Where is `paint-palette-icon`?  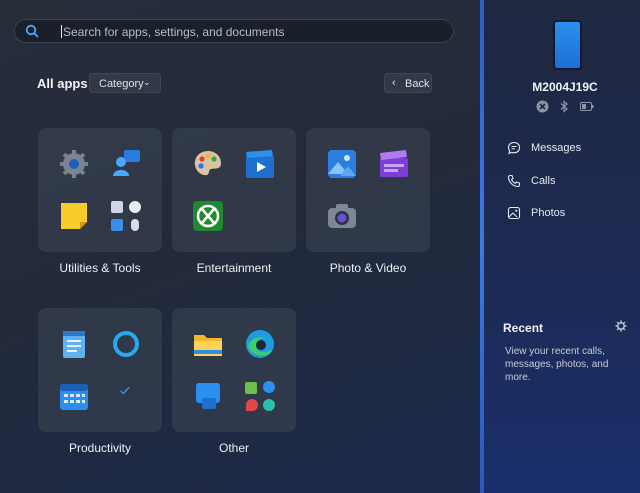
paint-palette-icon is located at coordinates (207, 163).